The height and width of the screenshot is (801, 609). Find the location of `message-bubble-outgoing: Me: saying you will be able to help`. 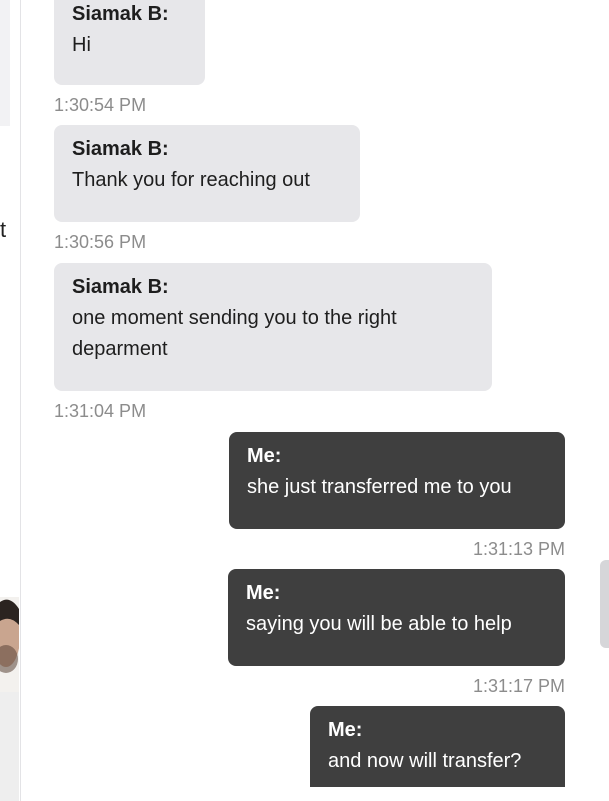

message-bubble-outgoing: Me: saying you will be able to help is located at coordinates (396, 617).